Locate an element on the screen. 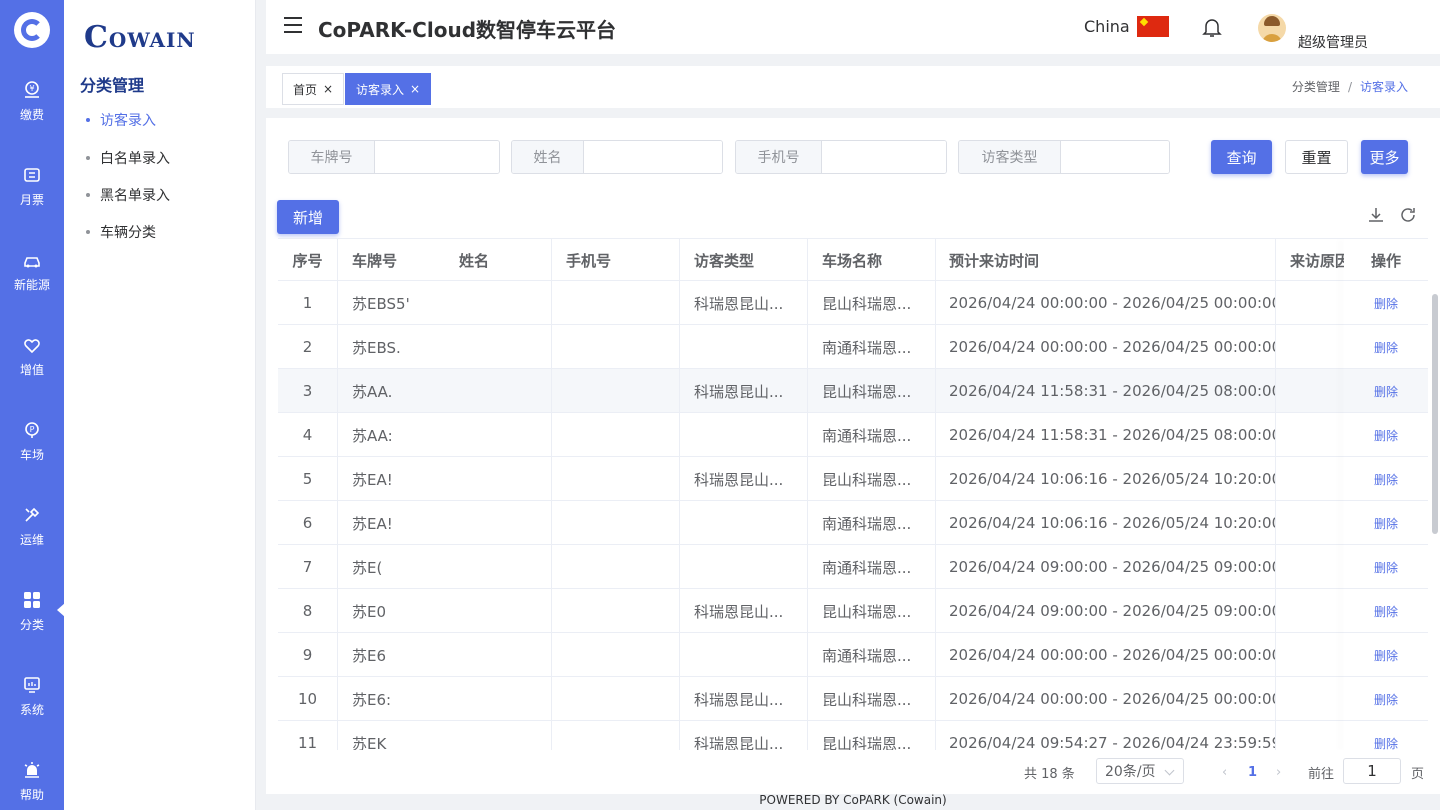 The height and width of the screenshot is (810, 1440). reset-button: 重置 is located at coordinates (1316, 157).